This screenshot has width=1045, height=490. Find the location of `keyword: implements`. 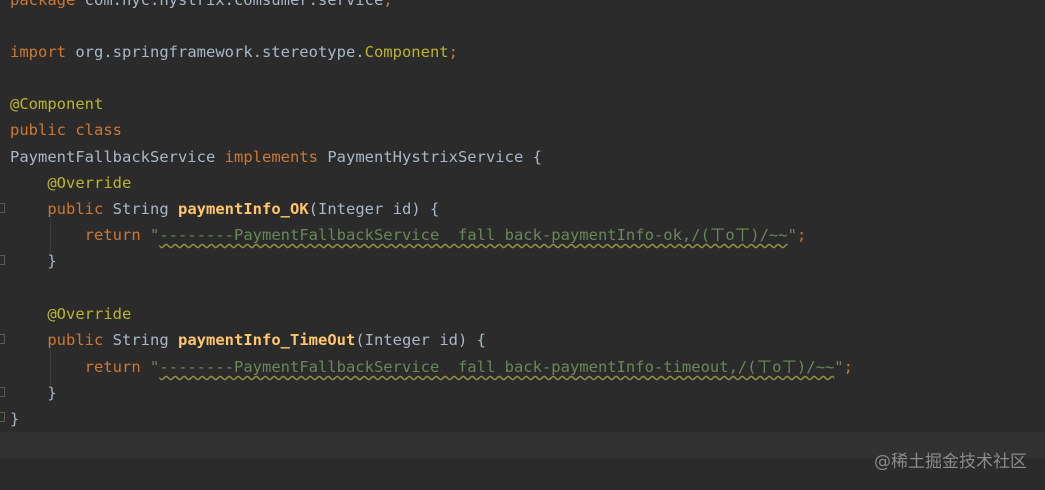

keyword: implements is located at coordinates (271, 157).